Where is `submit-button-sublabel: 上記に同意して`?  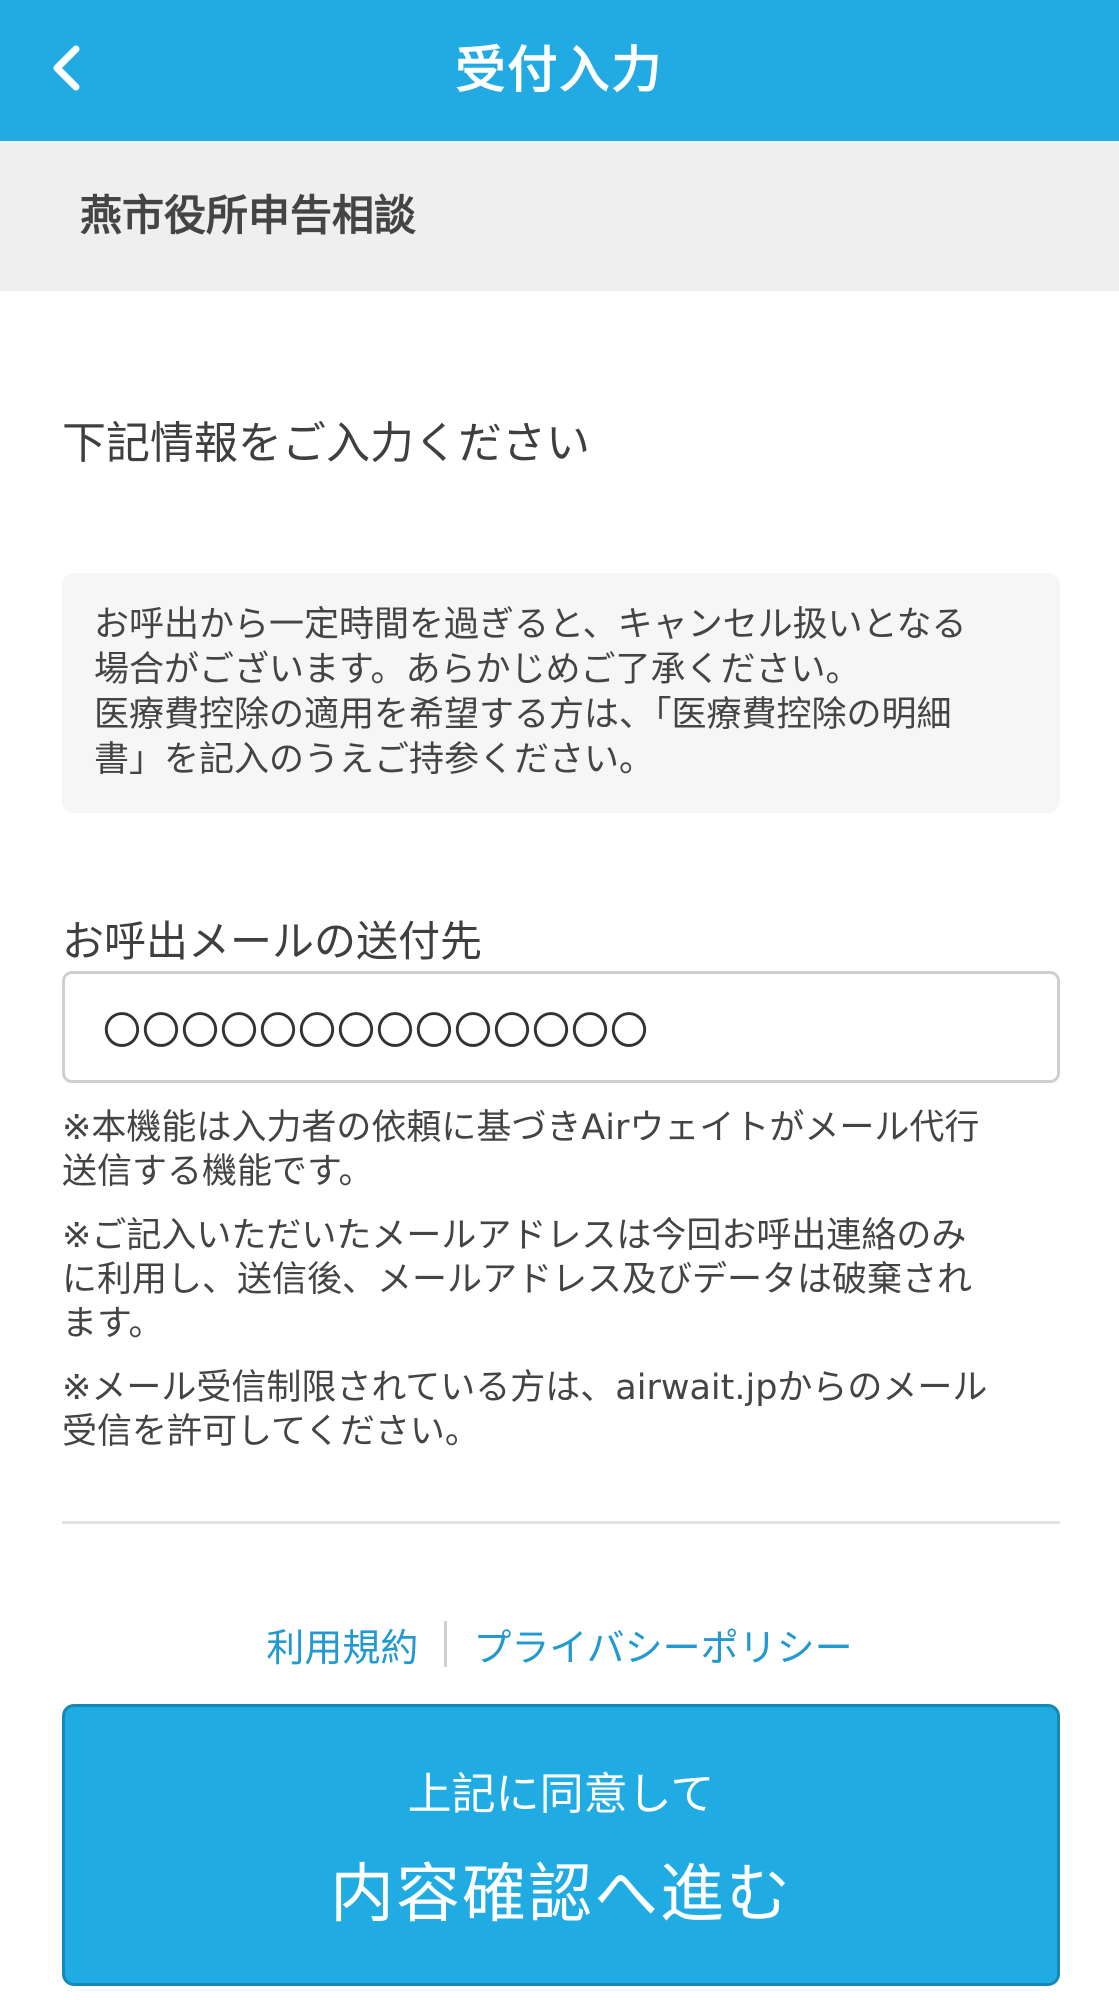 submit-button-sublabel: 上記に同意して is located at coordinates (561, 1794).